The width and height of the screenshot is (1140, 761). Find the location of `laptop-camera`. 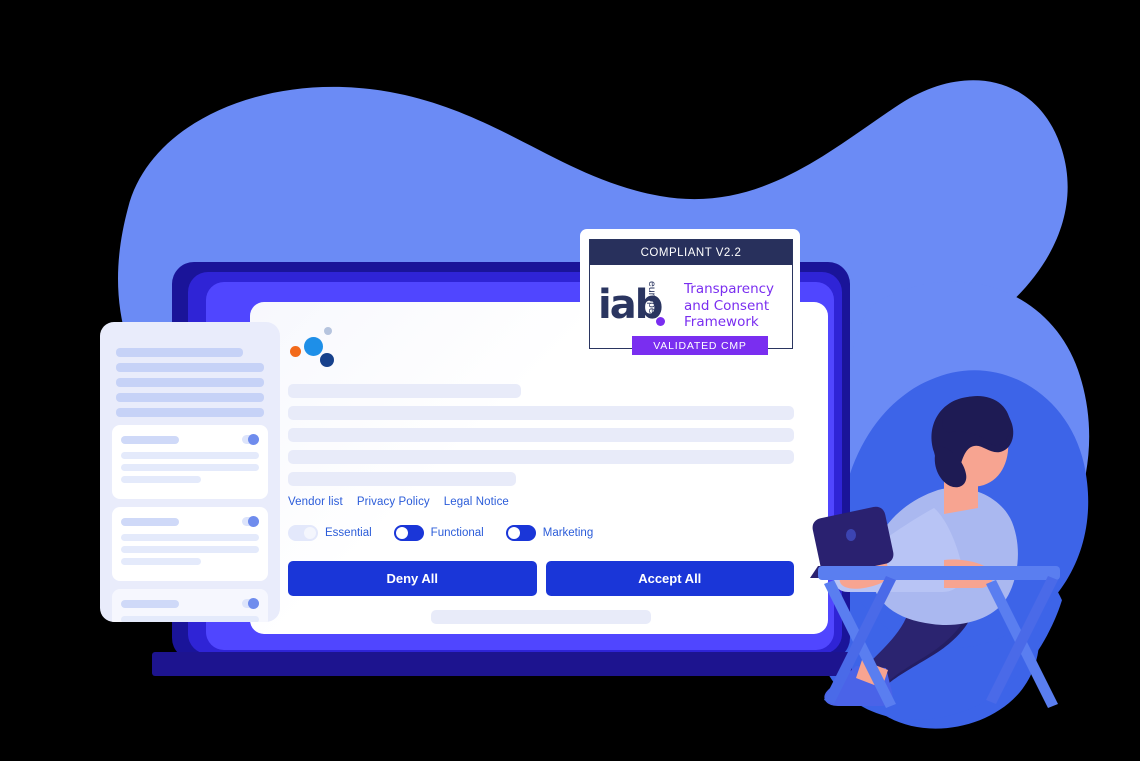

laptop-camera is located at coordinates (851, 535).